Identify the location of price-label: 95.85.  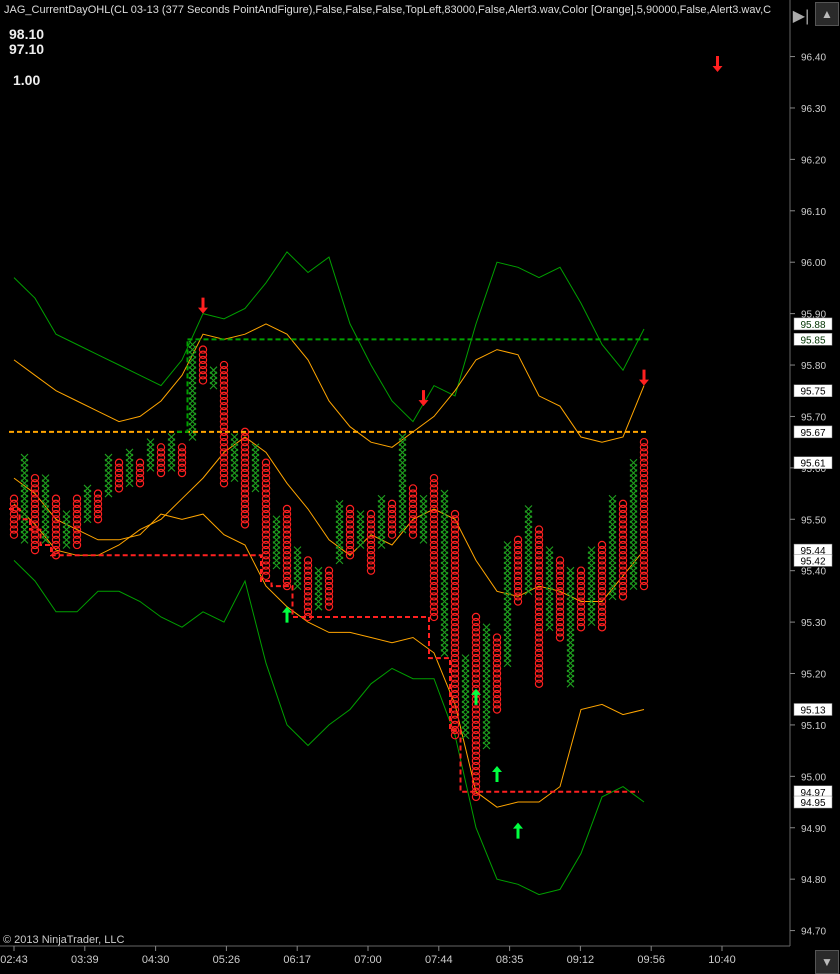
(812, 340).